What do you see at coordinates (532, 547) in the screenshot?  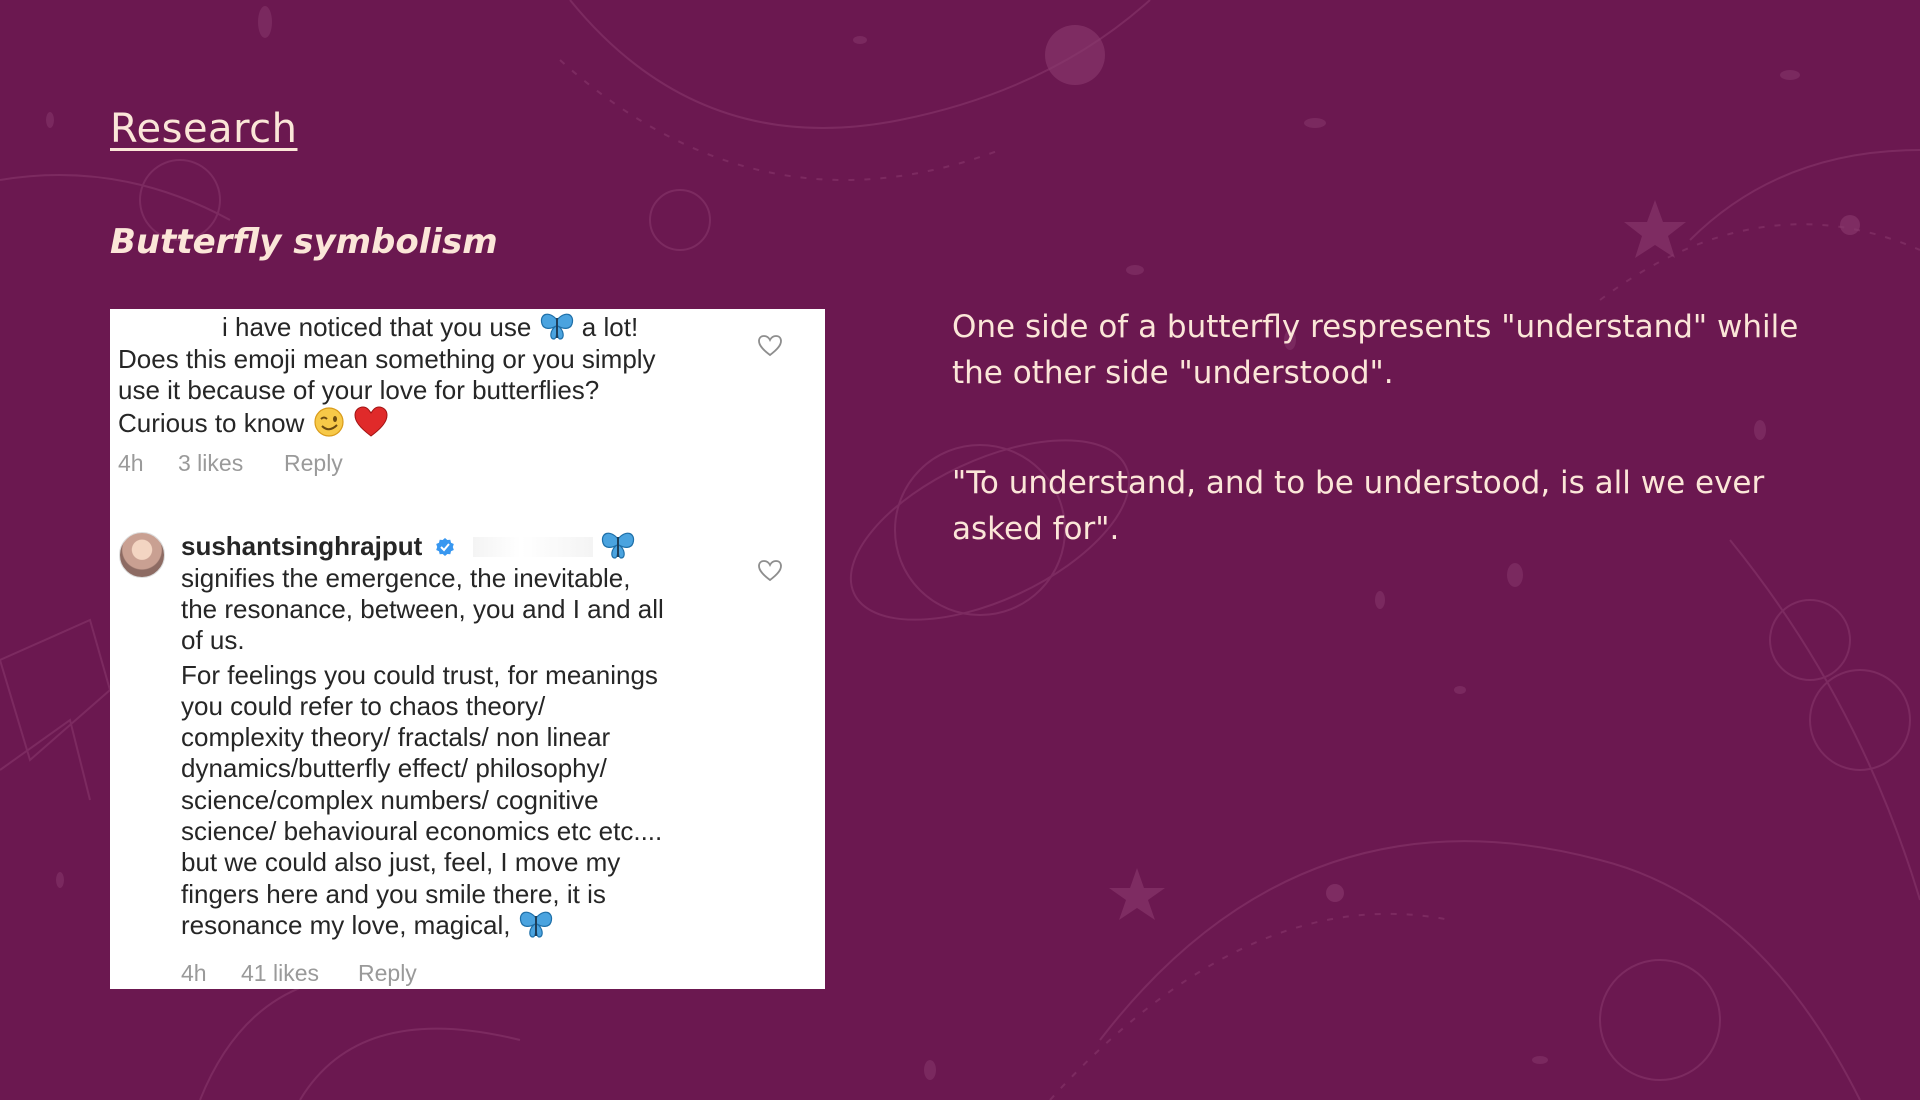 I see `redacted-region` at bounding box center [532, 547].